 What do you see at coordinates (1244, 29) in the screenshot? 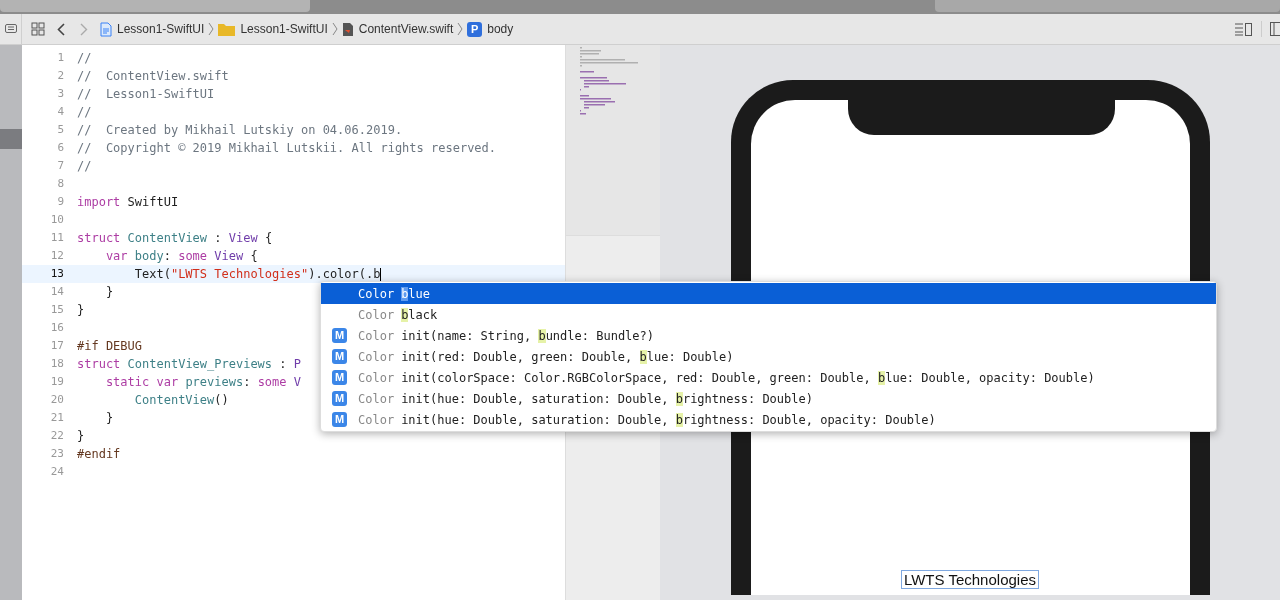
I see `editor-options-icon` at bounding box center [1244, 29].